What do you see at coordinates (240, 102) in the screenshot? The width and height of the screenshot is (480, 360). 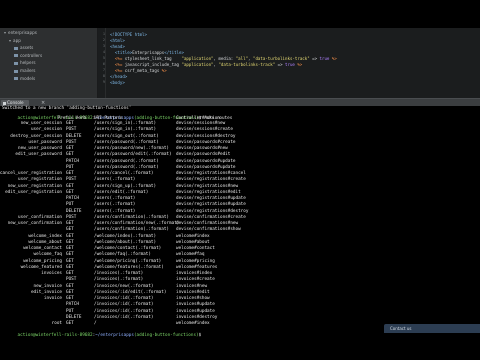 I see `console-tab-bar: Console ×` at bounding box center [240, 102].